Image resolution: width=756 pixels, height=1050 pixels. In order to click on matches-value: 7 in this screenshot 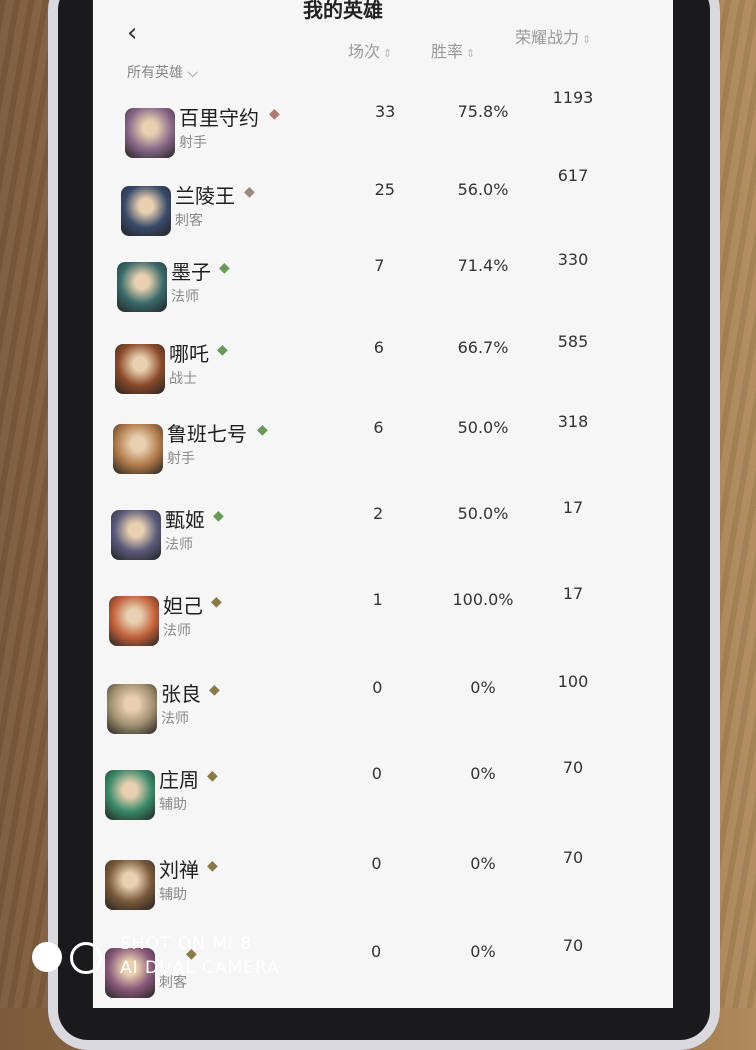, I will do `click(379, 265)`.